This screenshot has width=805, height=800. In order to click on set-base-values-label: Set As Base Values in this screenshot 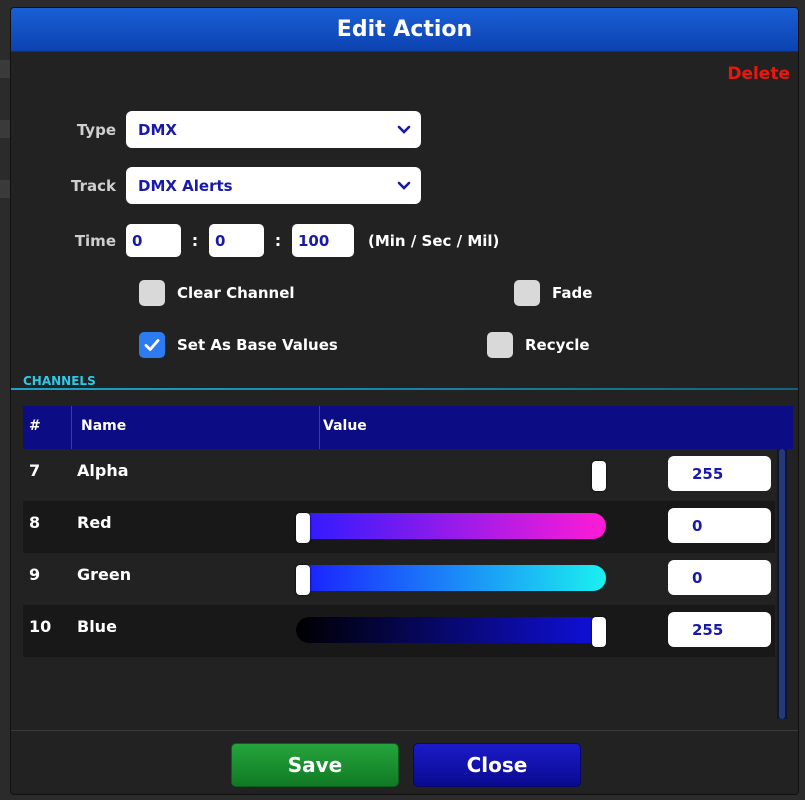, I will do `click(257, 345)`.